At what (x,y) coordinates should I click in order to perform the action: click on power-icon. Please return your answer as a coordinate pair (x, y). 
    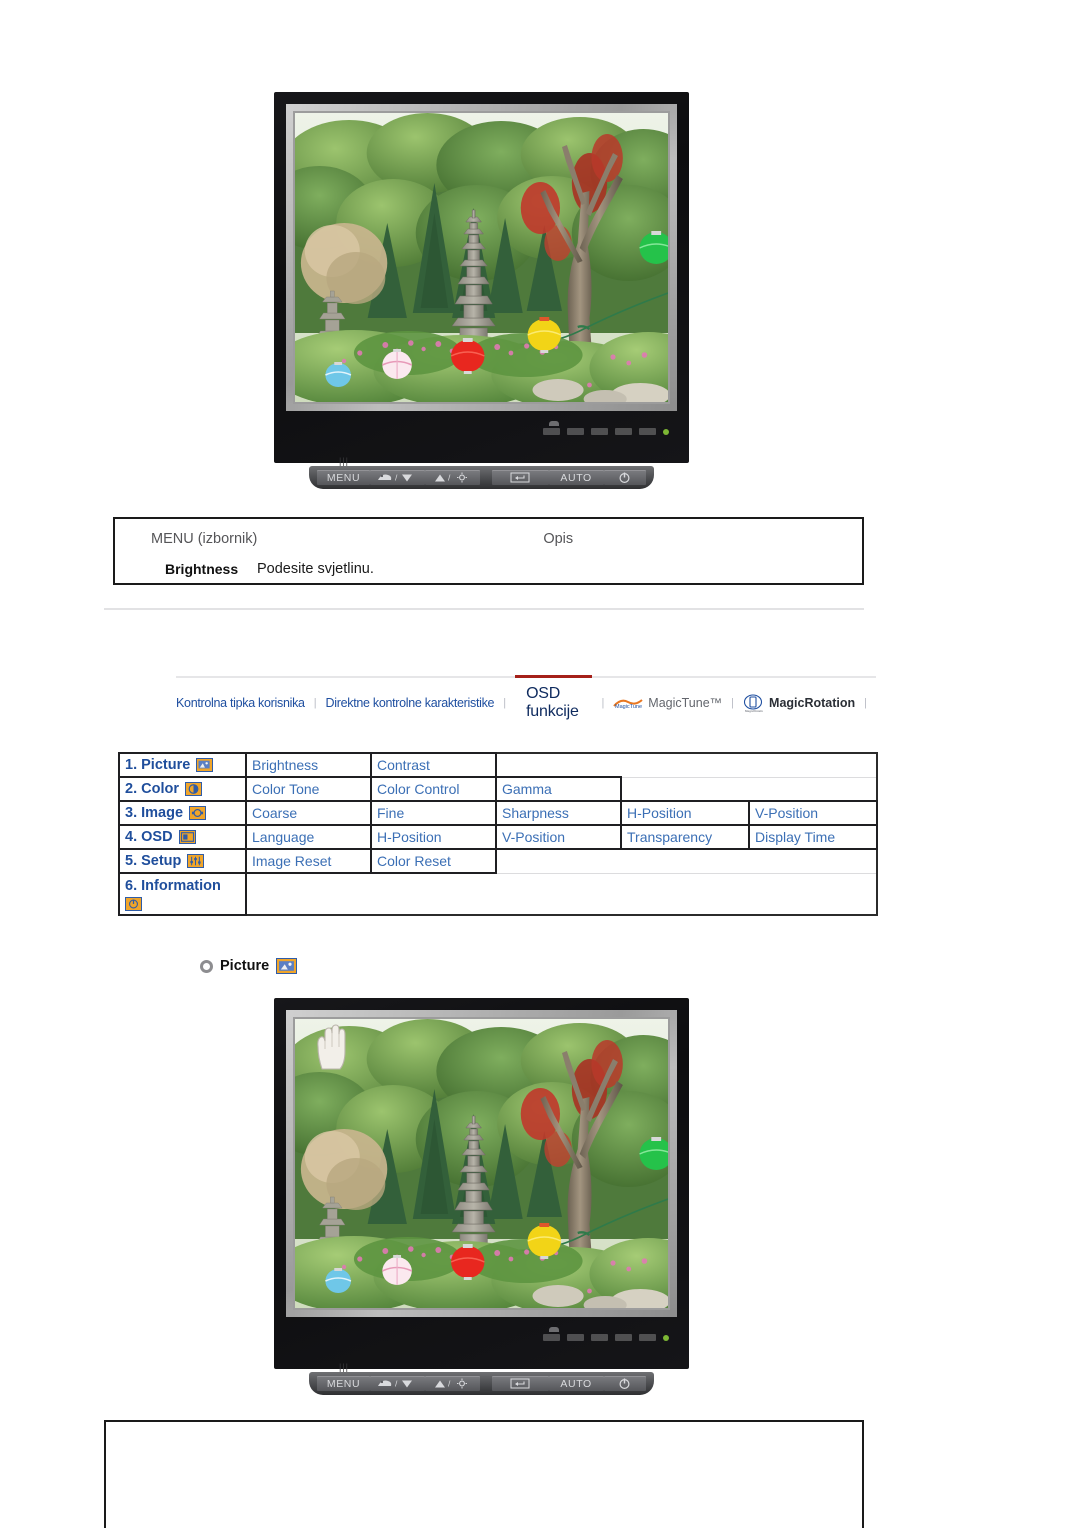
    Looking at the image, I should click on (624, 478).